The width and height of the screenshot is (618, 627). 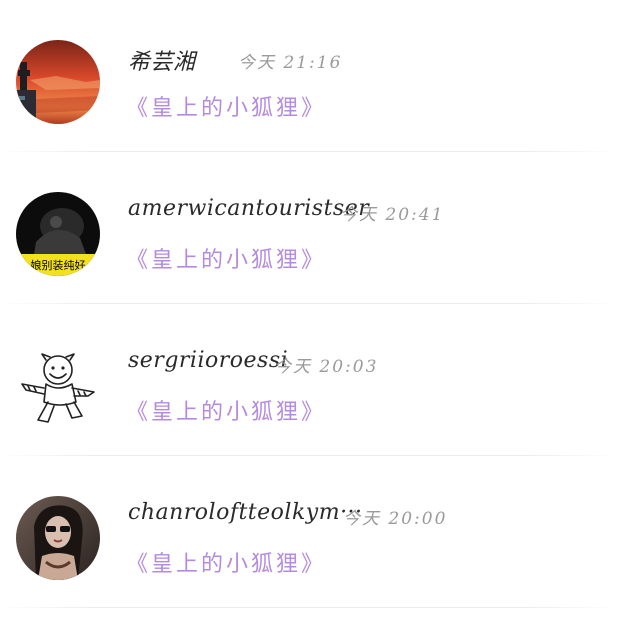 I want to click on username: 希芸湘, so click(x=162, y=60).